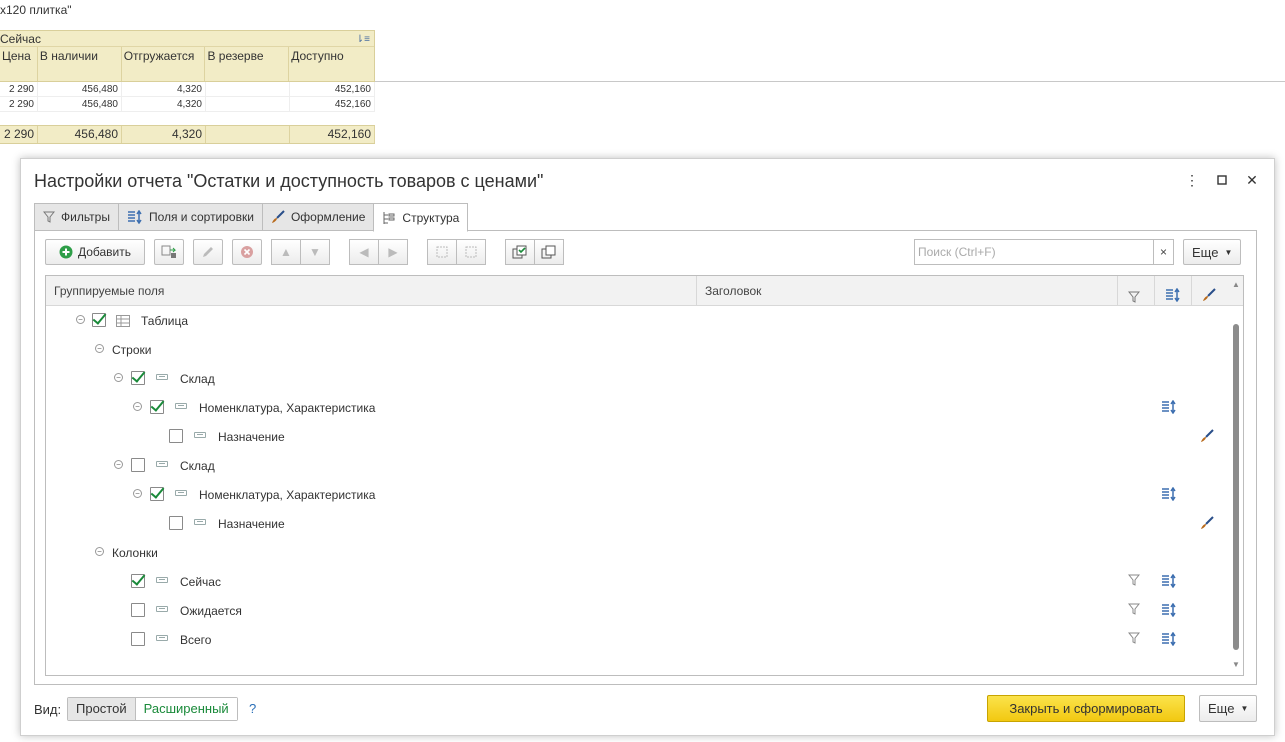 Image resolution: width=1285 pixels, height=742 pixels. I want to click on clear-search-button: ×, so click(1163, 252).